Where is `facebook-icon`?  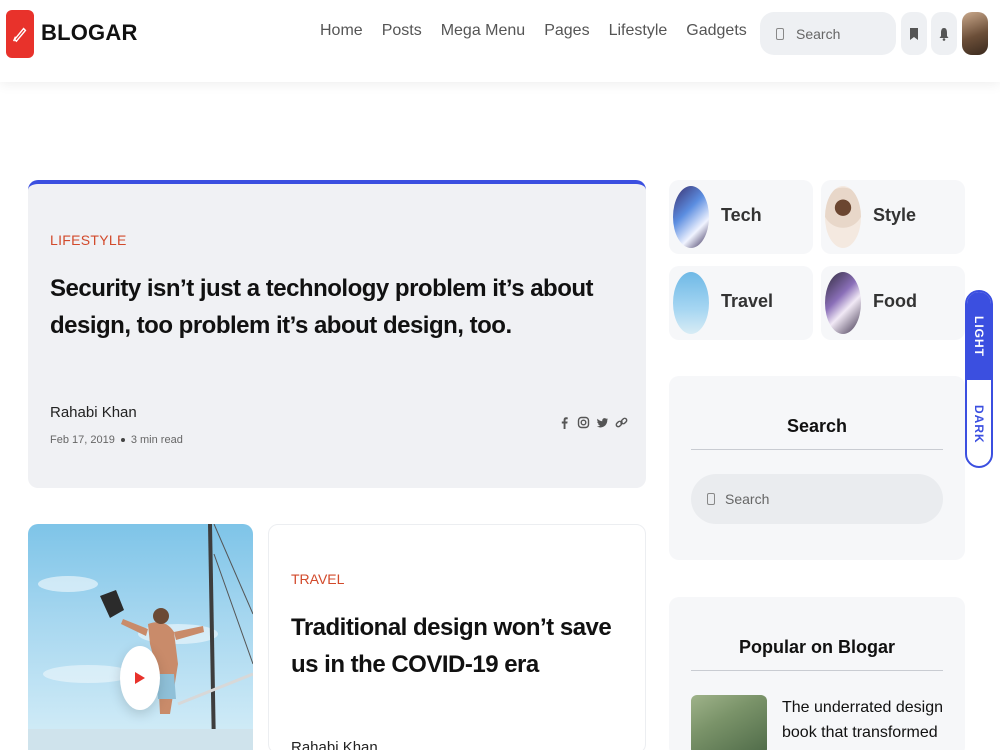 facebook-icon is located at coordinates (564, 422).